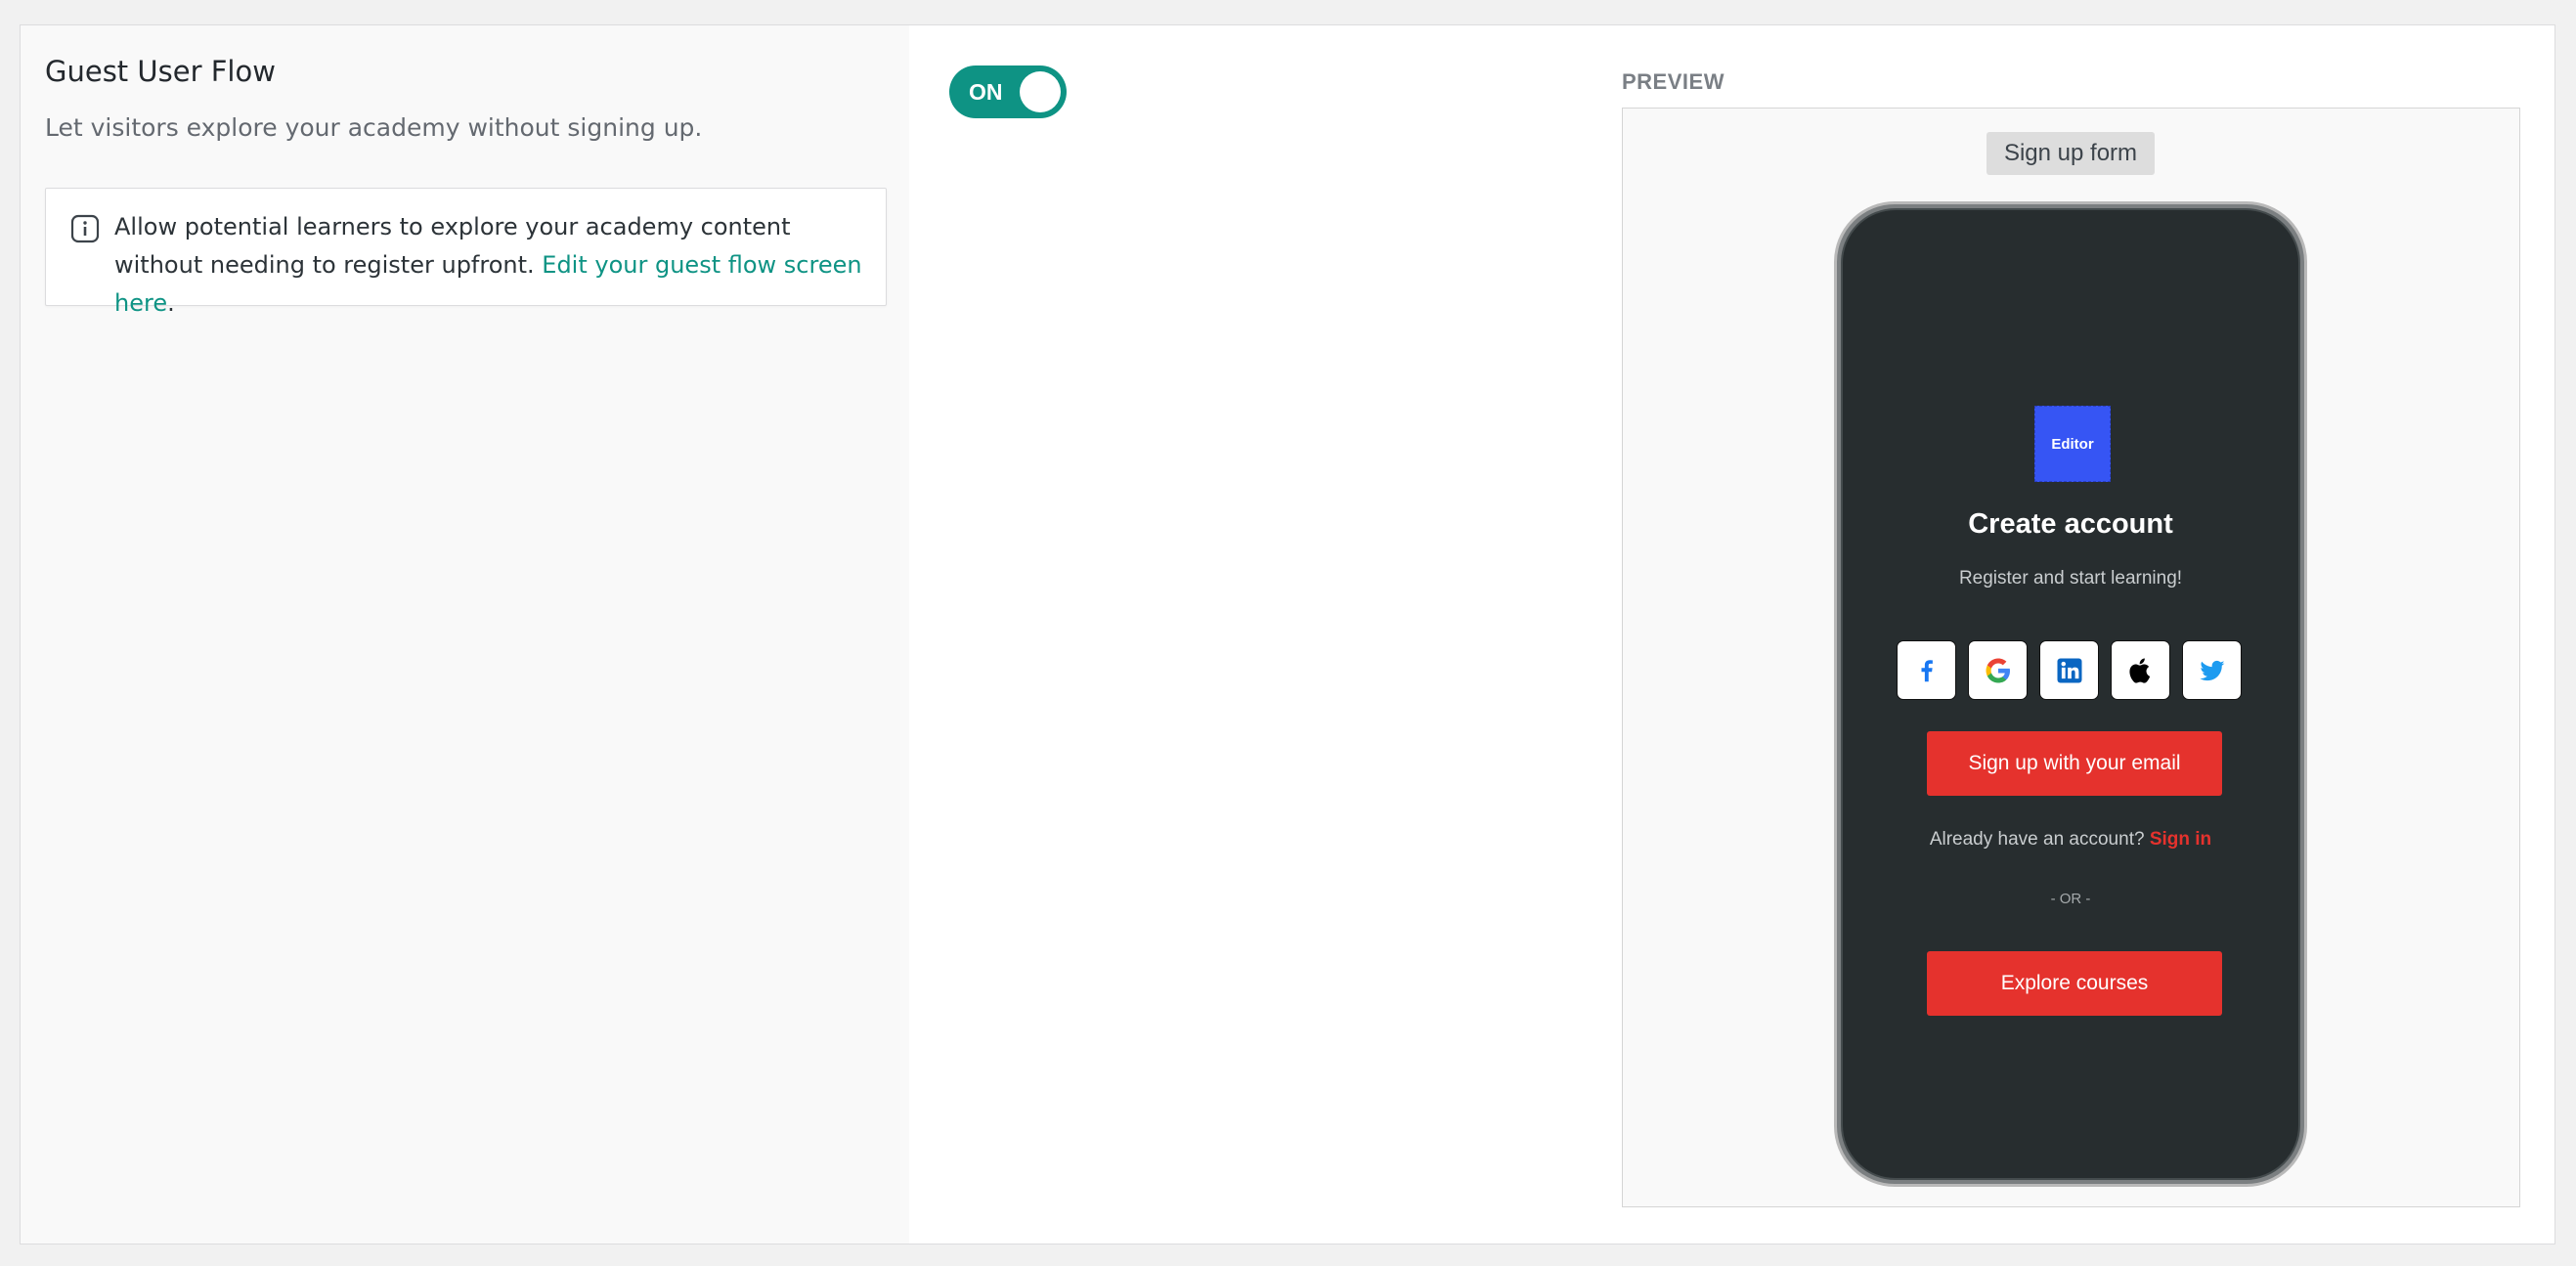 Image resolution: width=2576 pixels, height=1266 pixels. What do you see at coordinates (2070, 578) in the screenshot?
I see `signup-subtitle: Register and start learning!` at bounding box center [2070, 578].